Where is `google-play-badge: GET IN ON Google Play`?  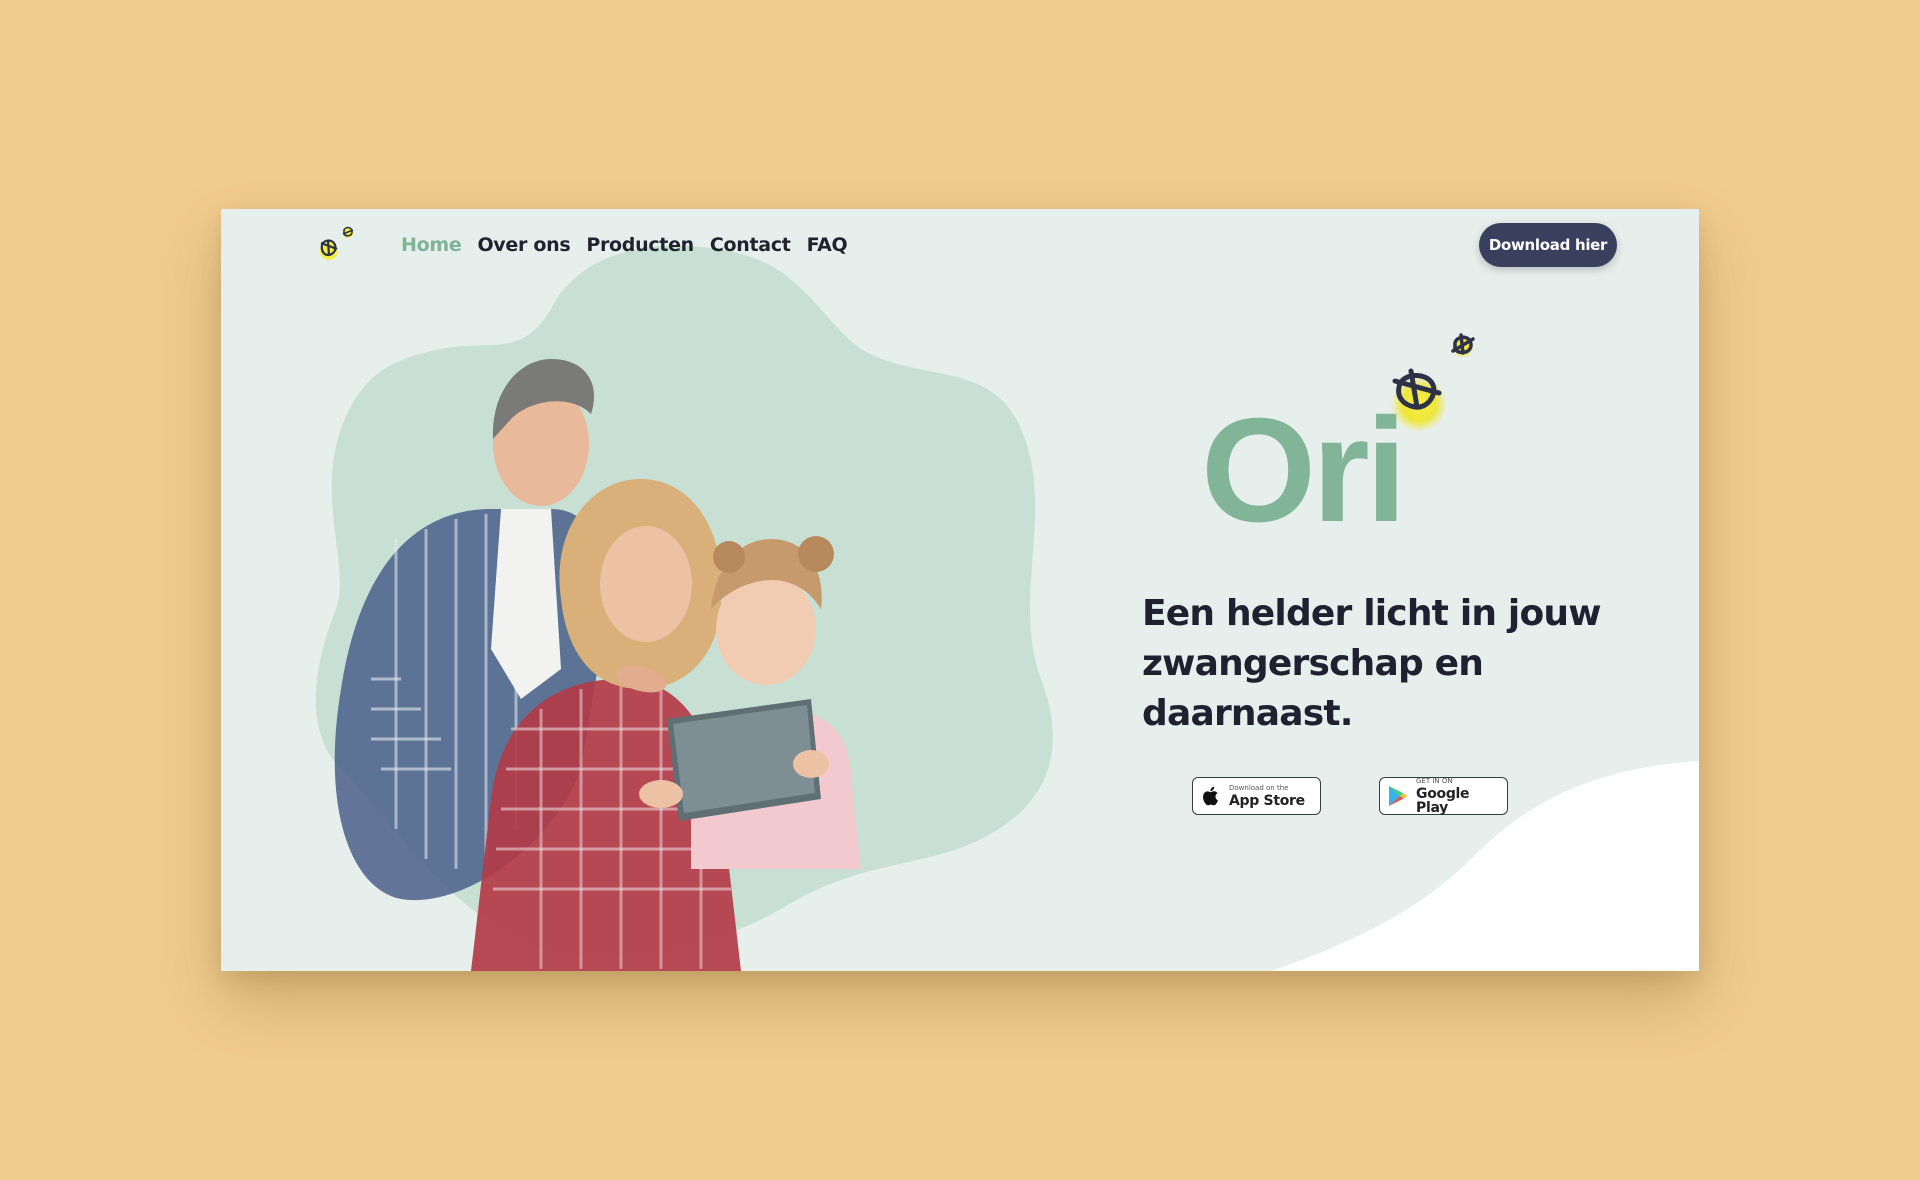 google-play-badge: GET IN ON Google Play is located at coordinates (1443, 796).